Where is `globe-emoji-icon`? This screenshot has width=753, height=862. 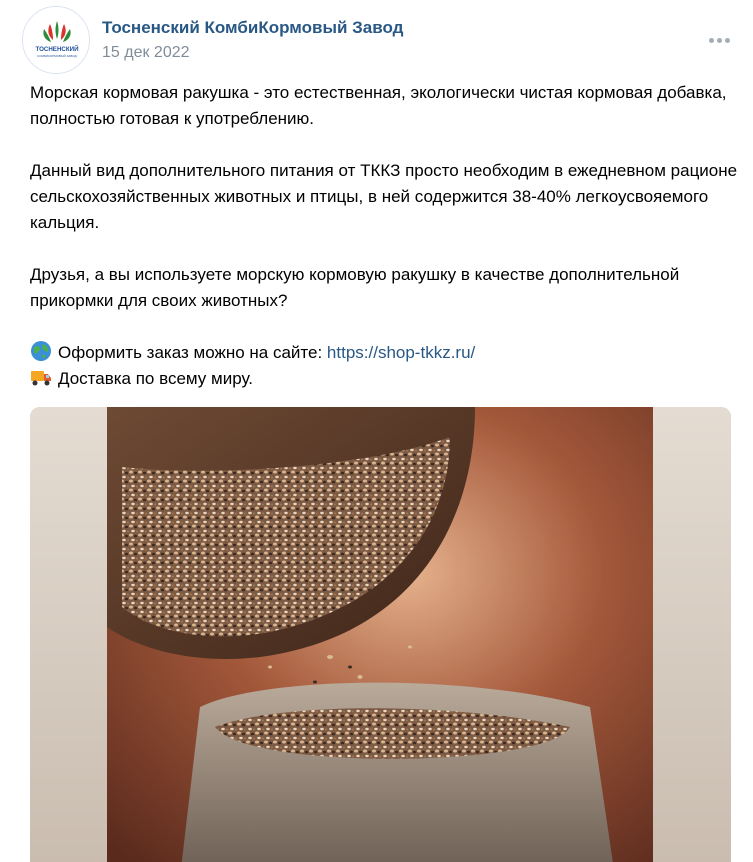 globe-emoji-icon is located at coordinates (41, 351).